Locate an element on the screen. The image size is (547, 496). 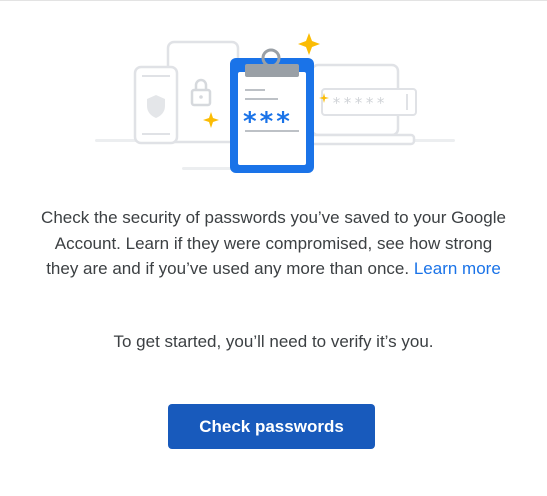
learn-more-link: Learn more is located at coordinates (457, 268).